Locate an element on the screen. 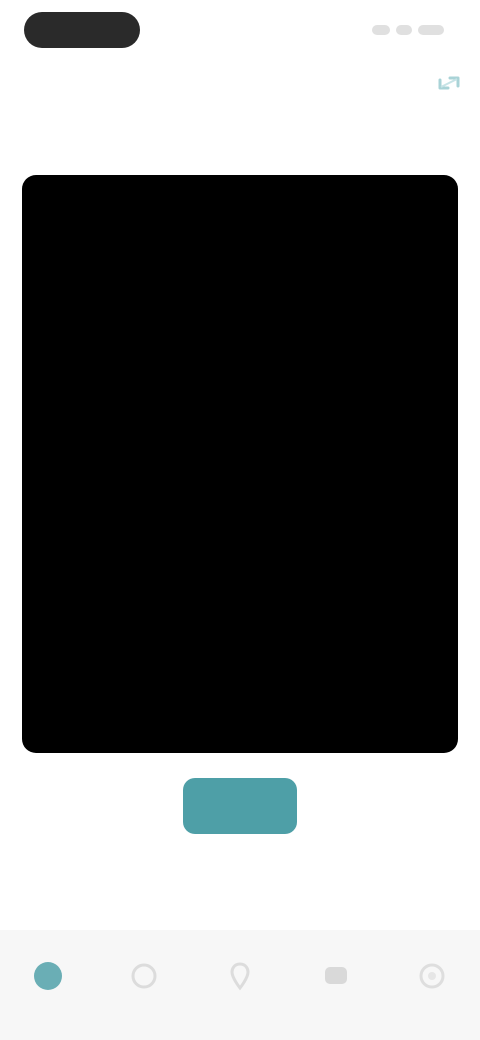  nav-item-settings is located at coordinates (432, 986).